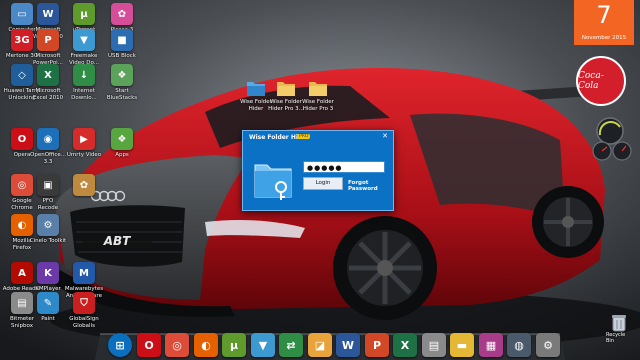 This screenshot has width=640, height=360. What do you see at coordinates (48, 204) in the screenshot?
I see `desktop-icon-label: PFO Recode` at bounding box center [48, 204].